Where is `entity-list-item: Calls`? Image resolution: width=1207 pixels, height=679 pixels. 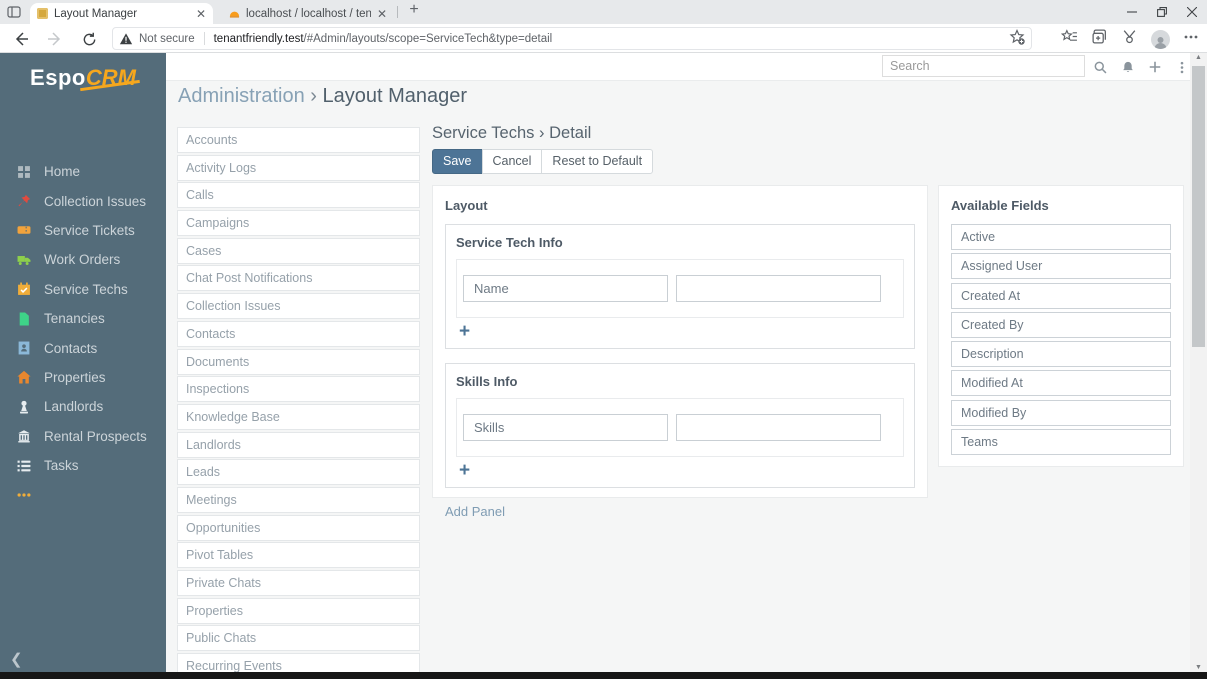
entity-list-item: Calls is located at coordinates (298, 195).